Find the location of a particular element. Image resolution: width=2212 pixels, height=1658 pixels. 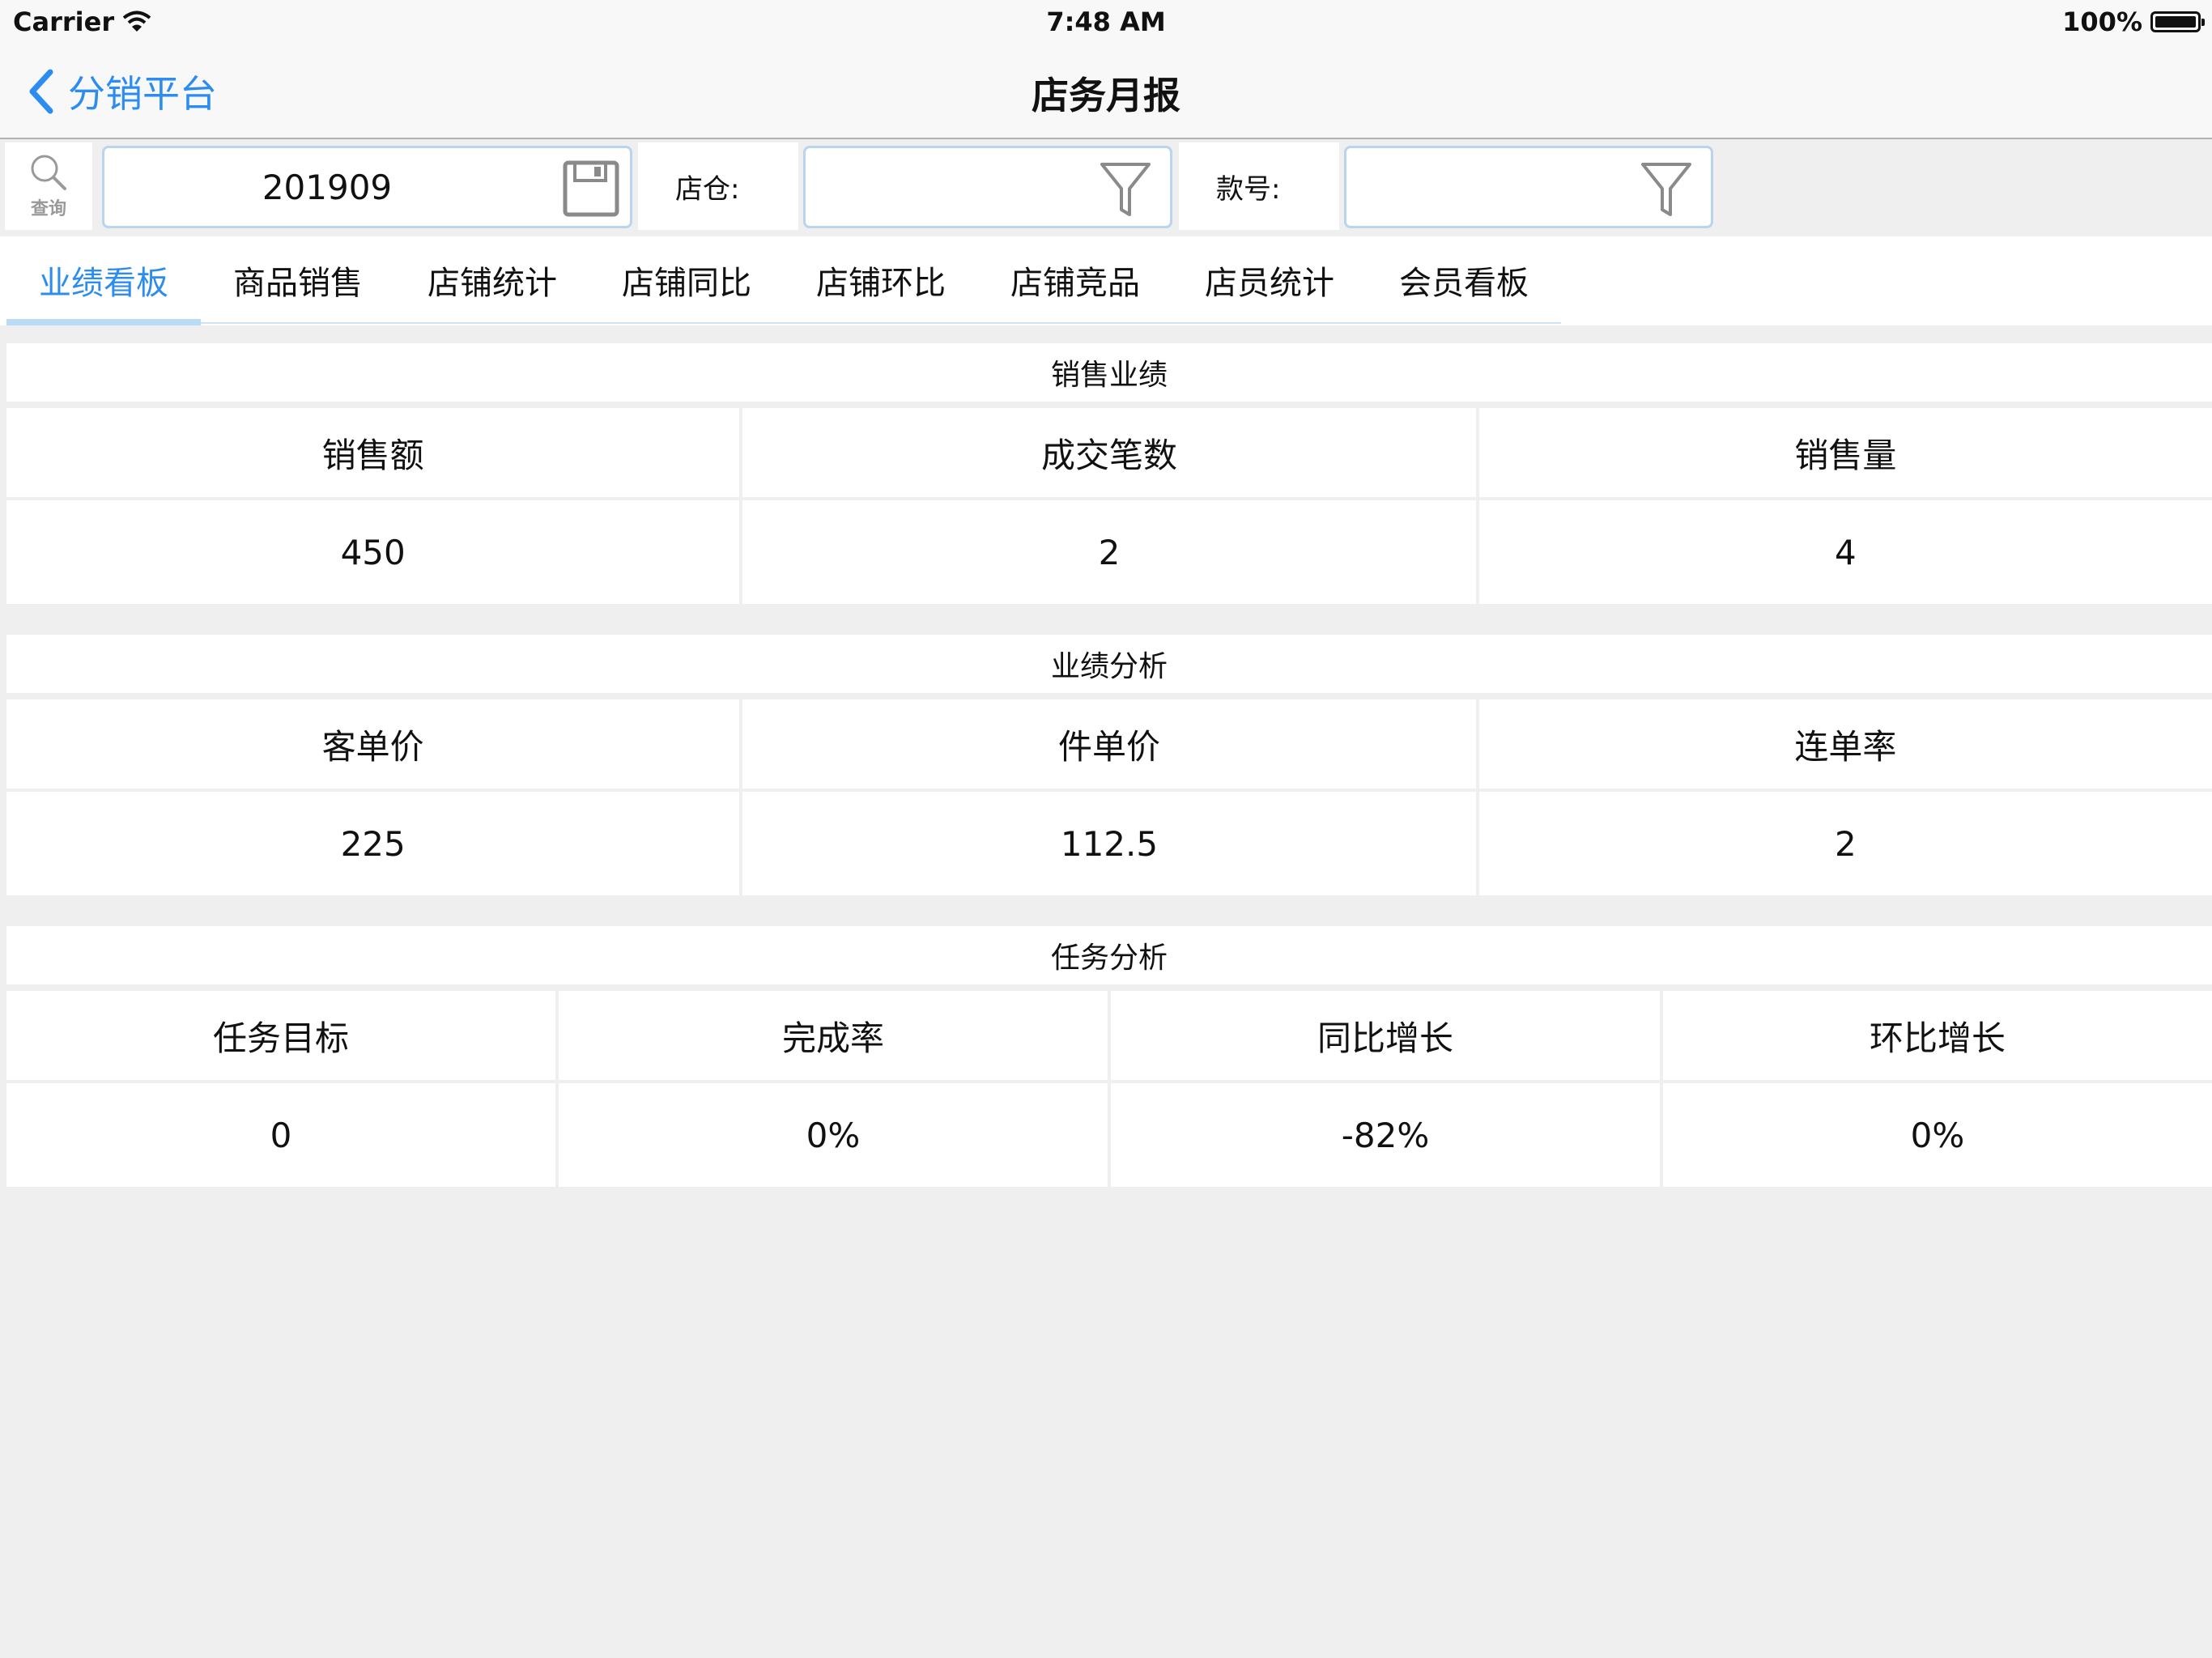

header-row: 销售额 成交笔数 销售量 is located at coordinates (1109, 452).